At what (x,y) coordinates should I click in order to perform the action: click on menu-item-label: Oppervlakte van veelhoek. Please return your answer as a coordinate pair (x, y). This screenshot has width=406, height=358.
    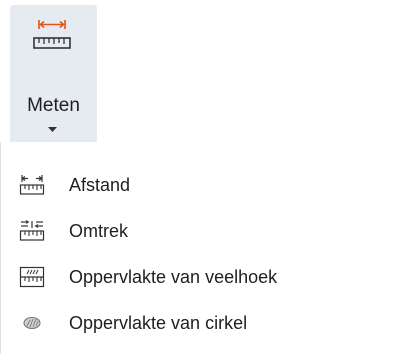
    Looking at the image, I should click on (173, 277).